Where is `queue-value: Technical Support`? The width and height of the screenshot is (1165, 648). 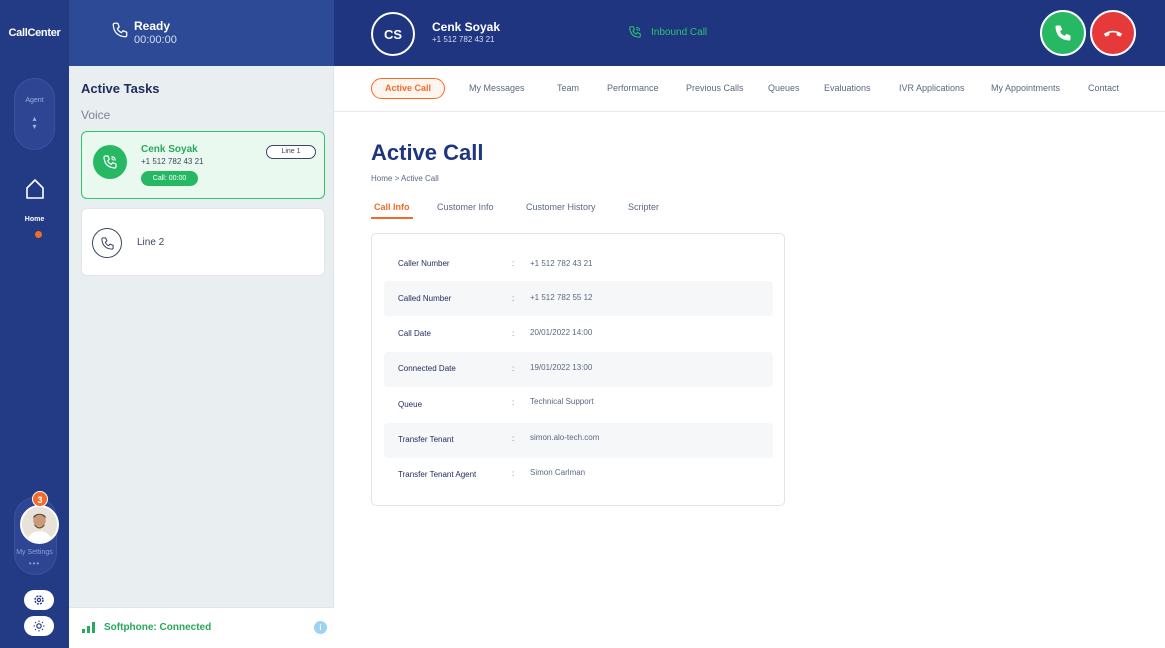
queue-value: Technical Support is located at coordinates (562, 401).